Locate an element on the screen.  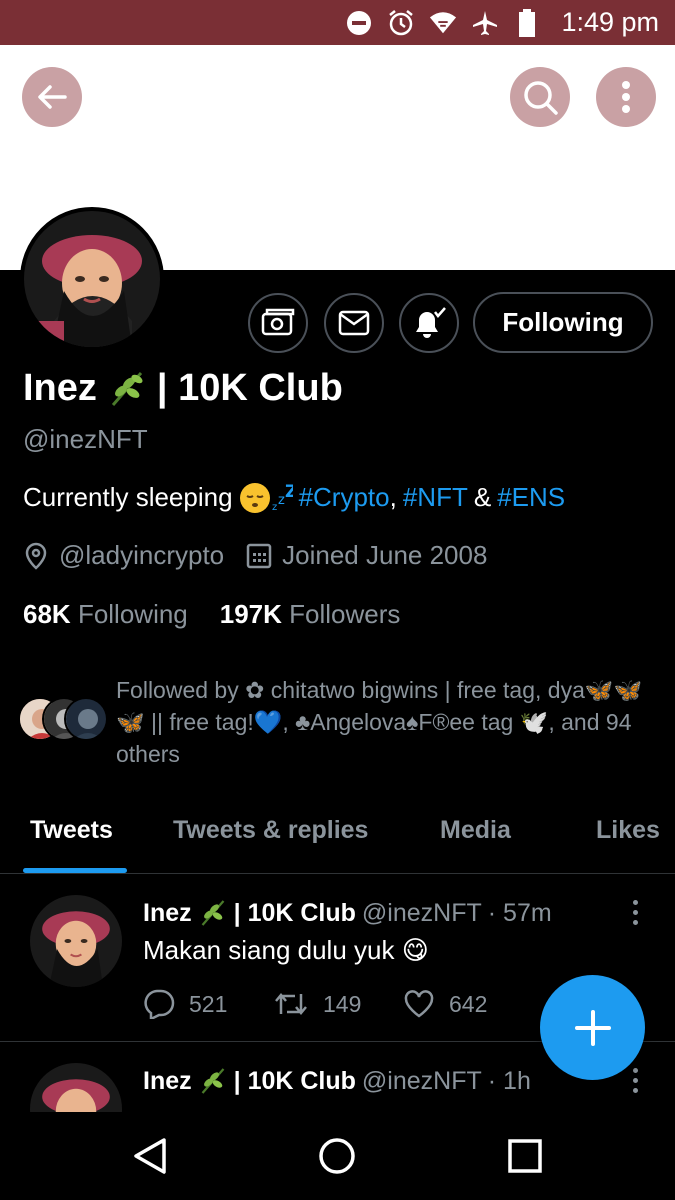
tab-tweets-replies: Tweets & replies is located at coordinates (270, 830).